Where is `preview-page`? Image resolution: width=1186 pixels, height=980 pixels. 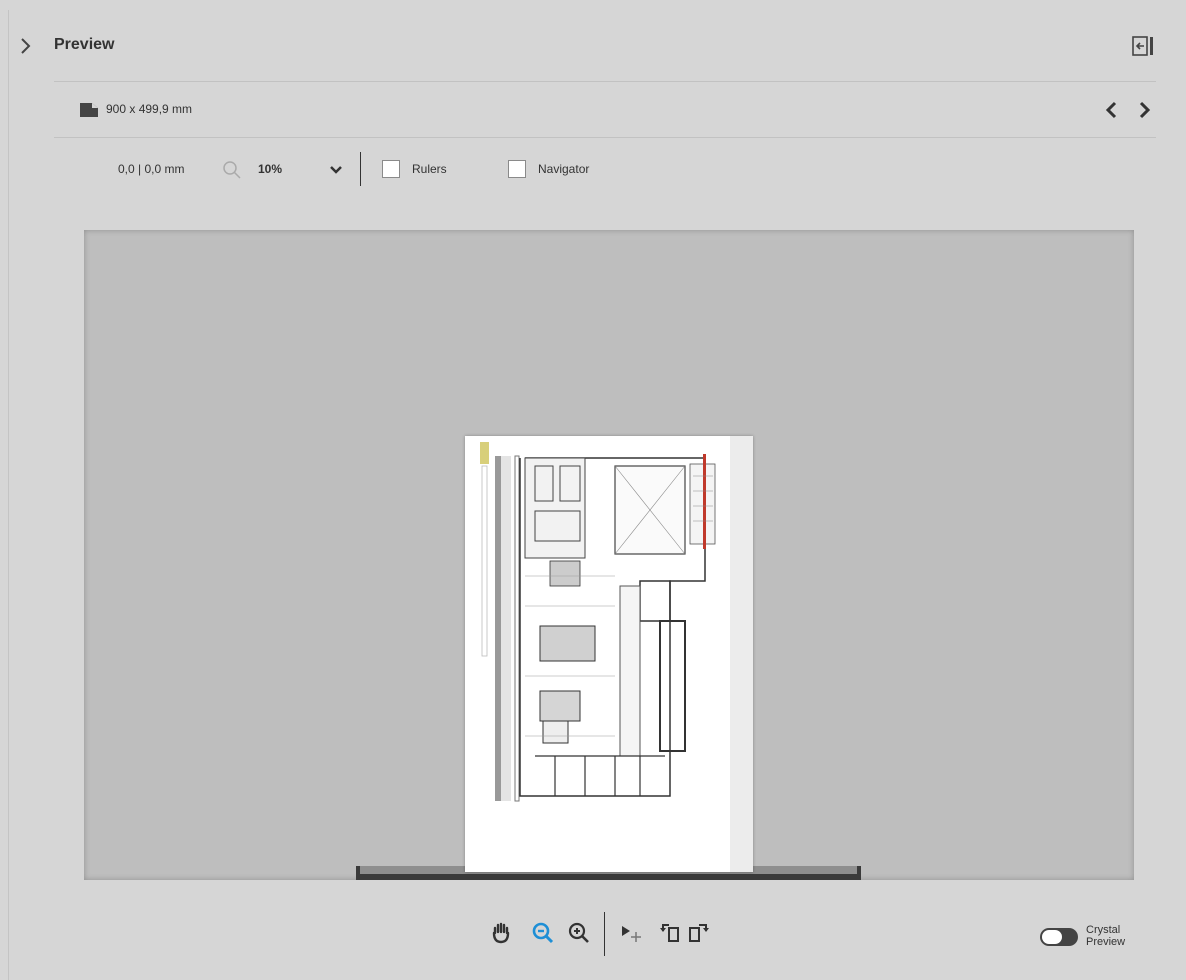
preview-page is located at coordinates (609, 654).